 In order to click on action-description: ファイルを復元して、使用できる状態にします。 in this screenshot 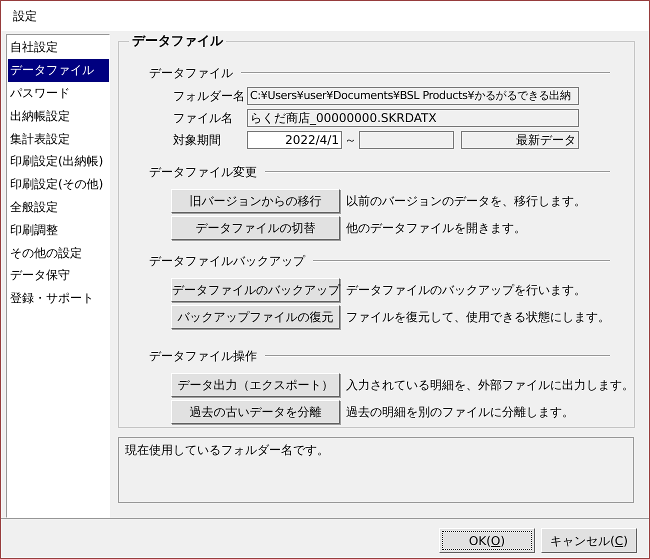, I will do `click(478, 317)`.